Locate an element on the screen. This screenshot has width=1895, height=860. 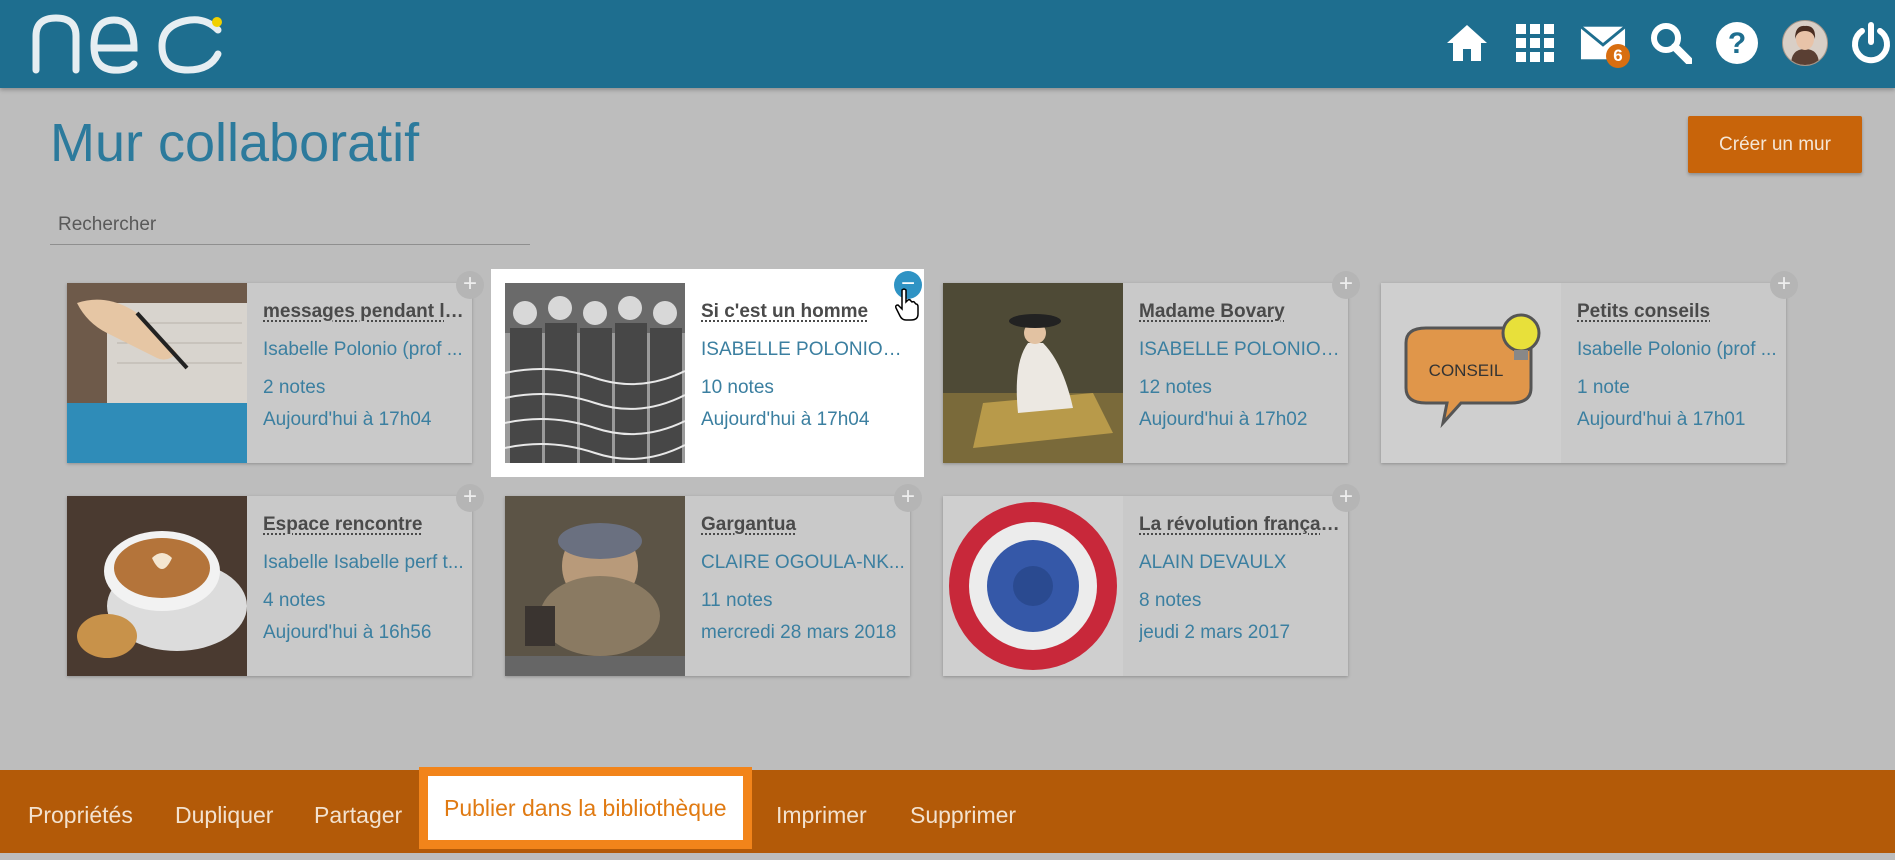
home-icon is located at coordinates (1467, 43).